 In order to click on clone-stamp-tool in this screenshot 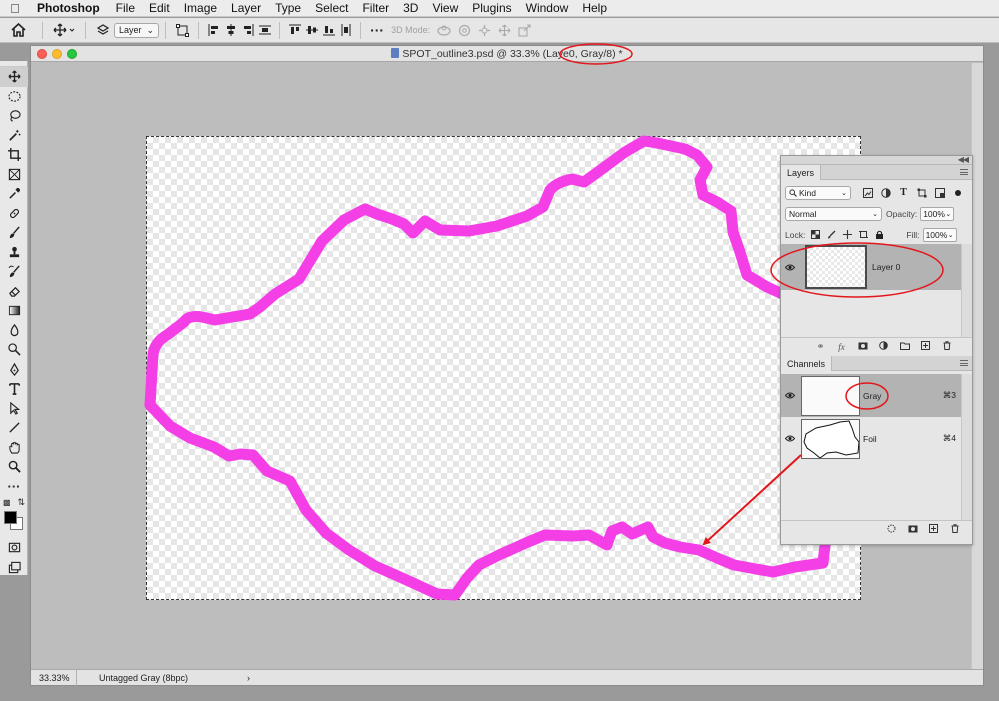, I will do `click(14, 253)`.